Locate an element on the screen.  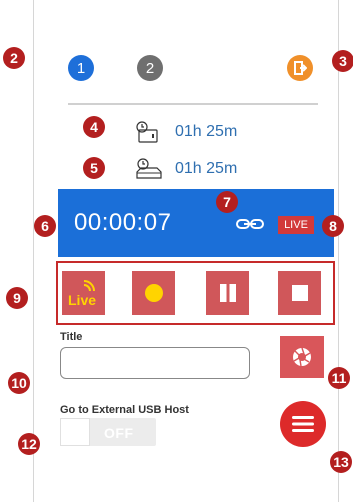
callout-marker-4: 4 is located at coordinates (94, 127).